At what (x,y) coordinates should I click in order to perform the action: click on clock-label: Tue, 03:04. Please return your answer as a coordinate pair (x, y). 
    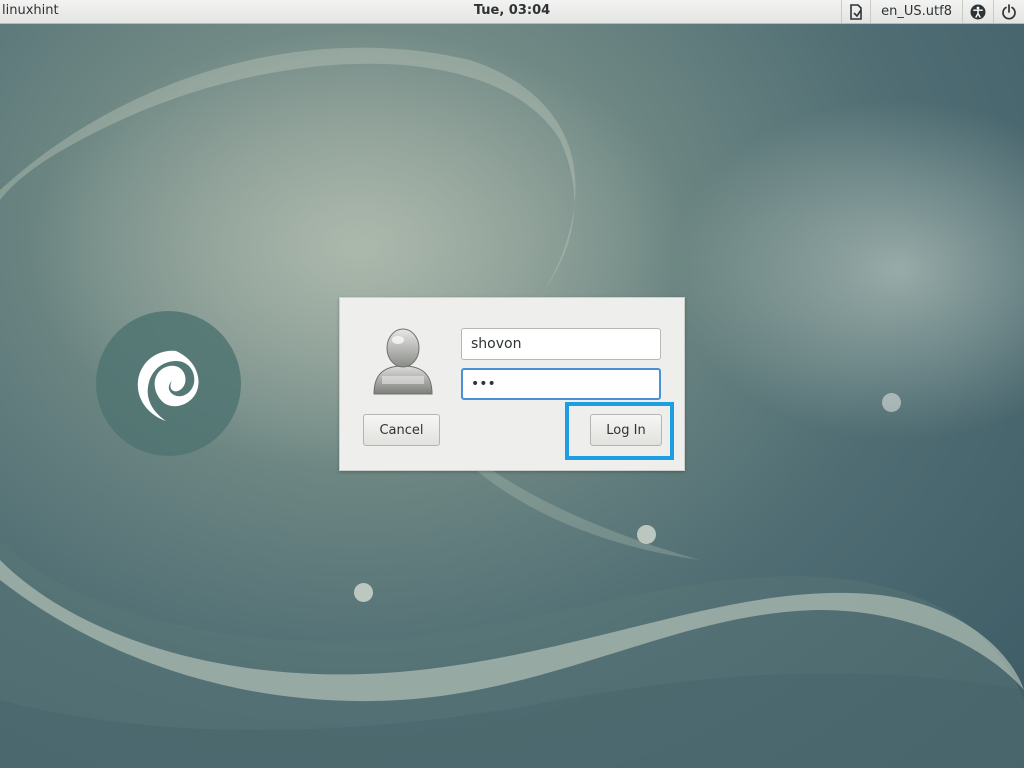
    Looking at the image, I should click on (512, 10).